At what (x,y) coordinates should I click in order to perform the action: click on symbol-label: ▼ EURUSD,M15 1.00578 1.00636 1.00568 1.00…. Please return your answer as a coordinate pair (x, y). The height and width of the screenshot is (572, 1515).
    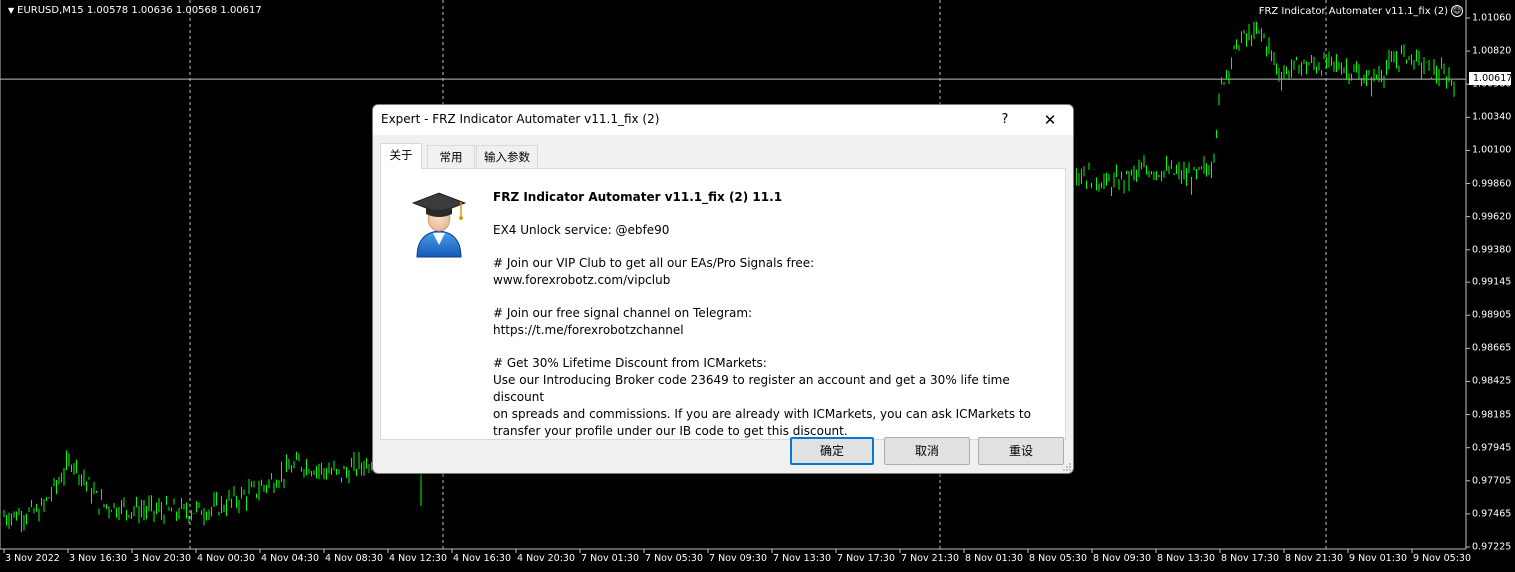
    Looking at the image, I should click on (135, 10).